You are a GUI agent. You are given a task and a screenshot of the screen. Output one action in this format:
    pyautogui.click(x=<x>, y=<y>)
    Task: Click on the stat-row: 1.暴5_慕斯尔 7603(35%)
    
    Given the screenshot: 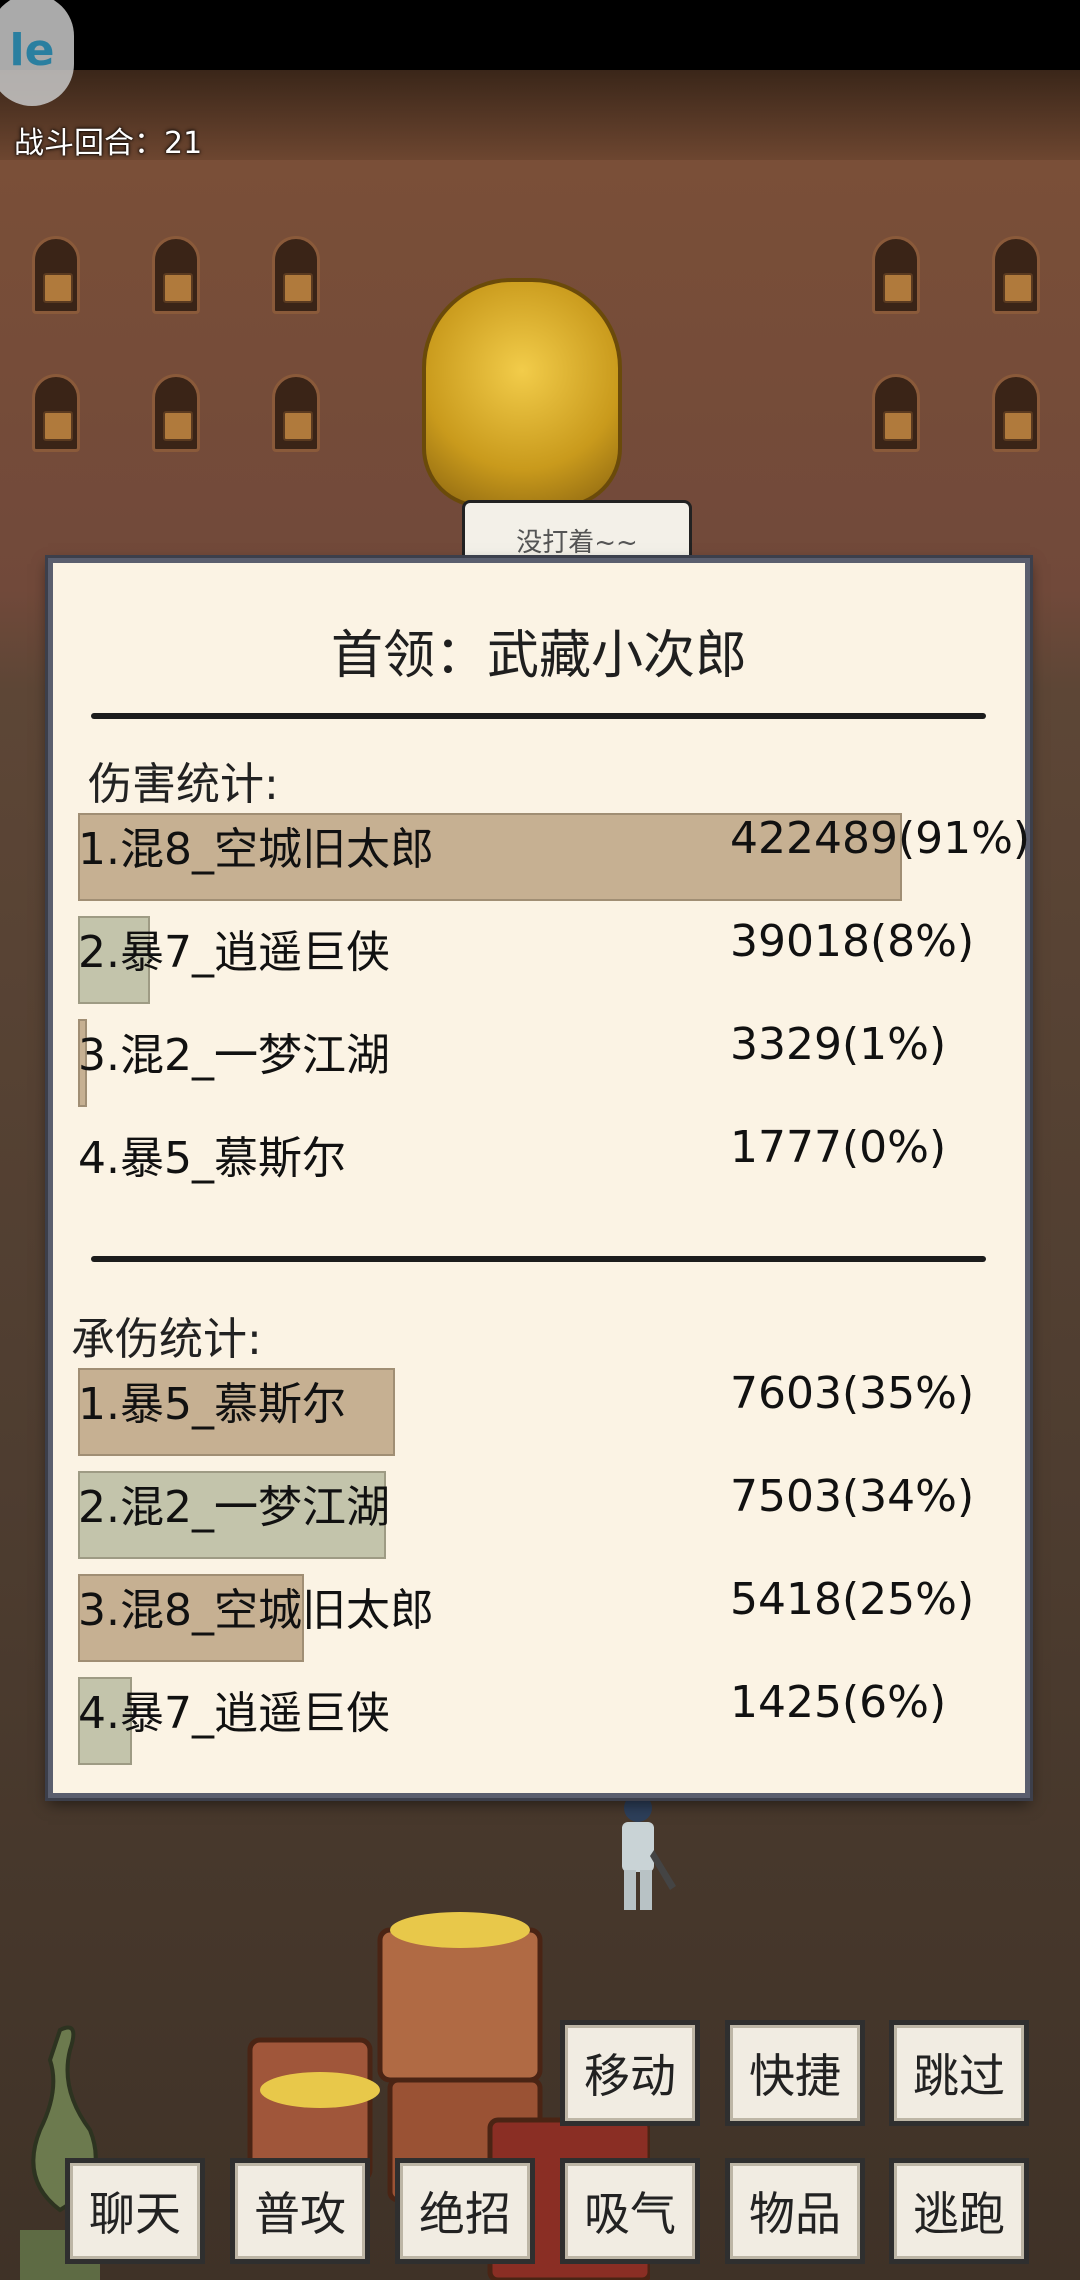 What is the action you would take?
    pyautogui.click(x=543, y=1412)
    